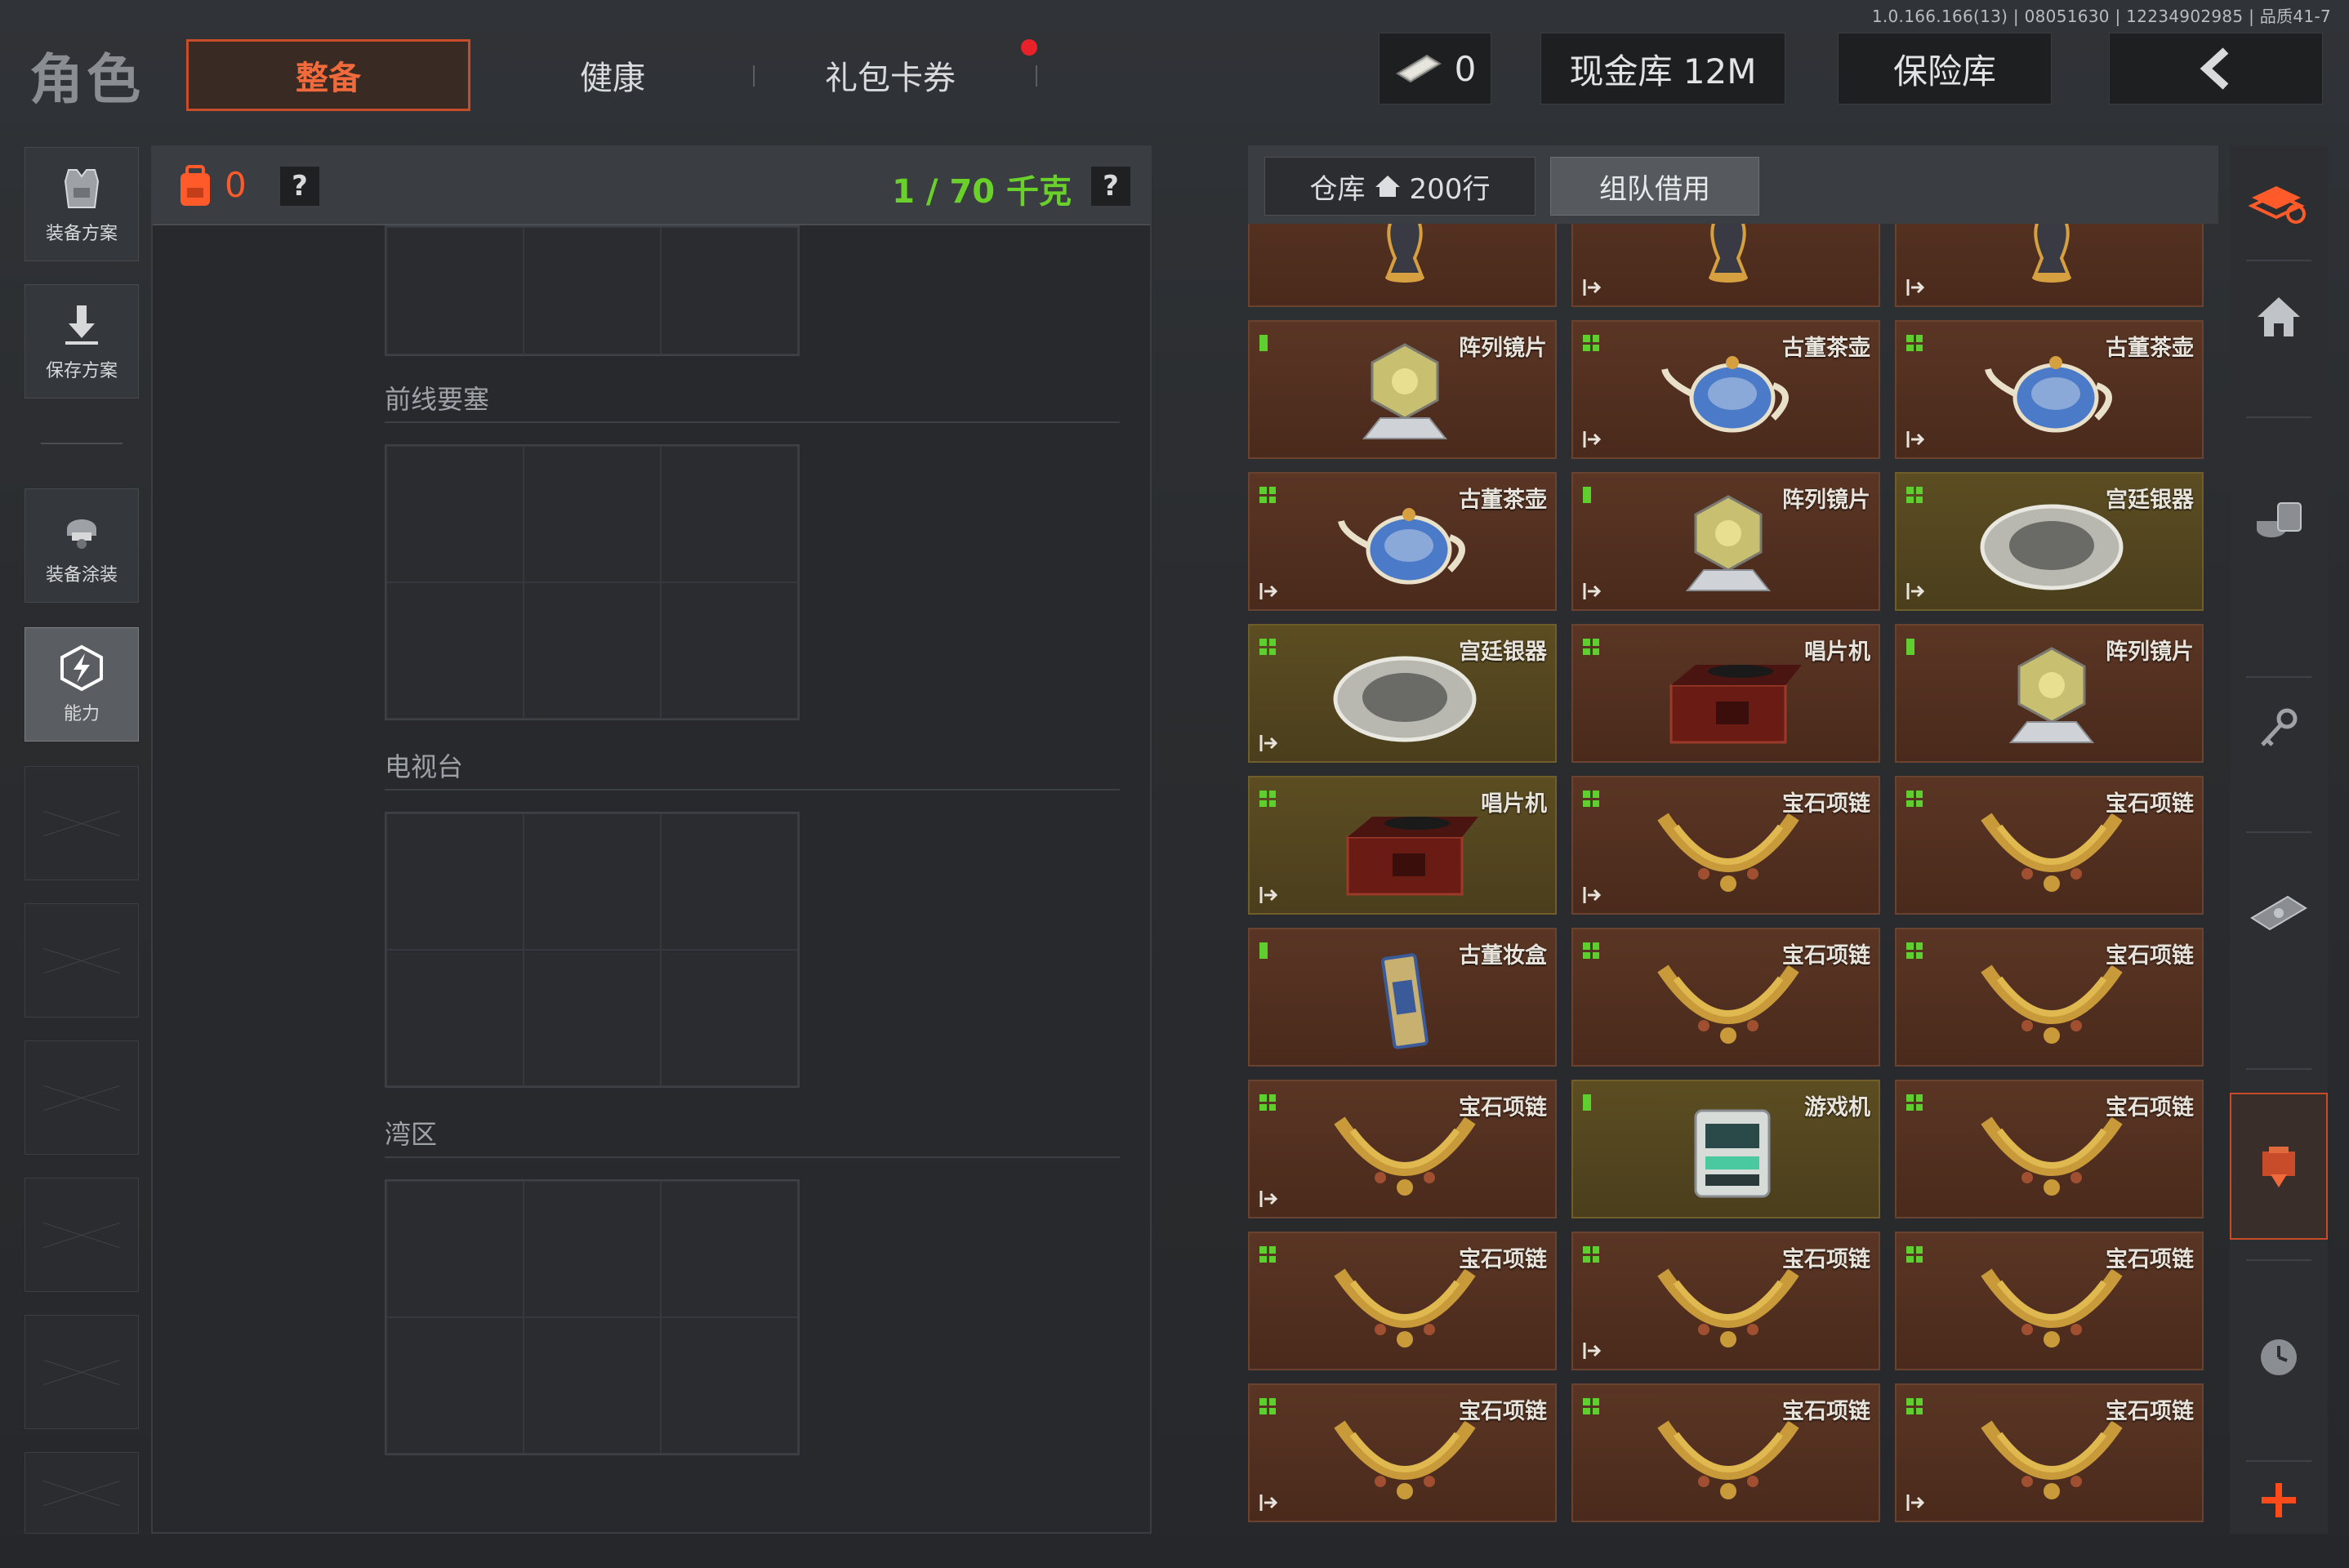 This screenshot has height=1568, width=2349. I want to click on loadout-grid-frontline, so click(592, 582).